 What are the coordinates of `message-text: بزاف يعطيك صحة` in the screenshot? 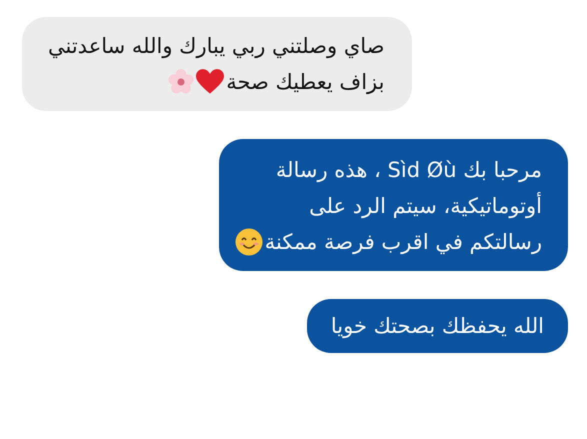 It's located at (305, 82).